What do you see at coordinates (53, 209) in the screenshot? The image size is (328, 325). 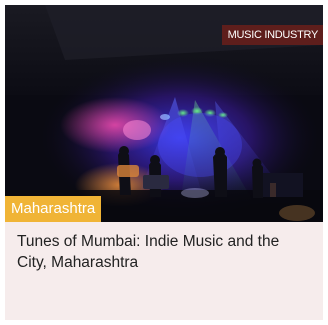 I see `location-tag: Maharashtra` at bounding box center [53, 209].